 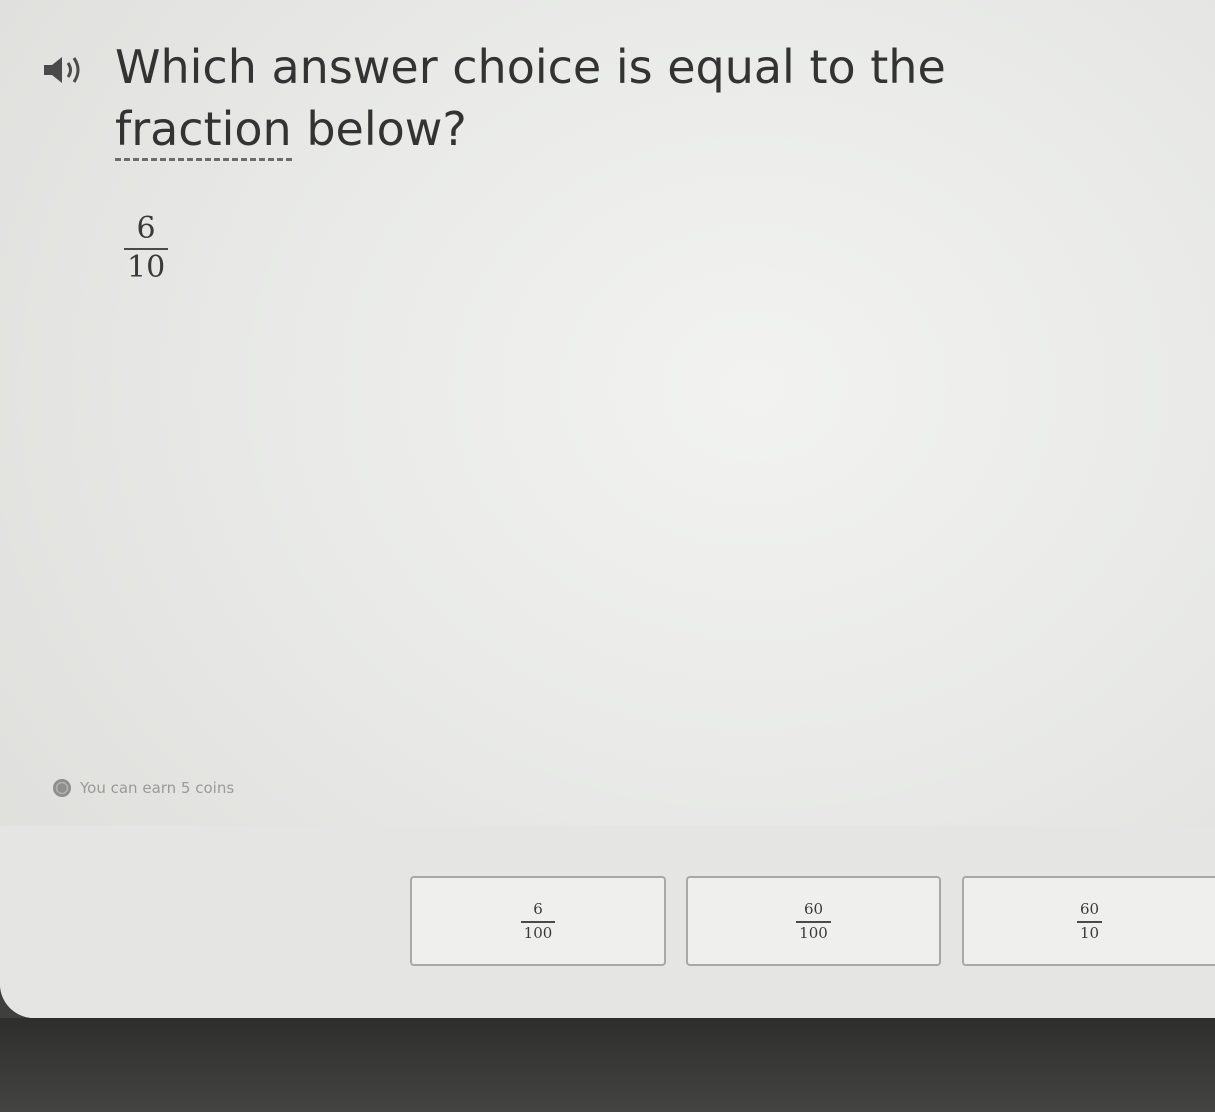 I want to click on given-fraction: 6 10, so click(x=146, y=248).